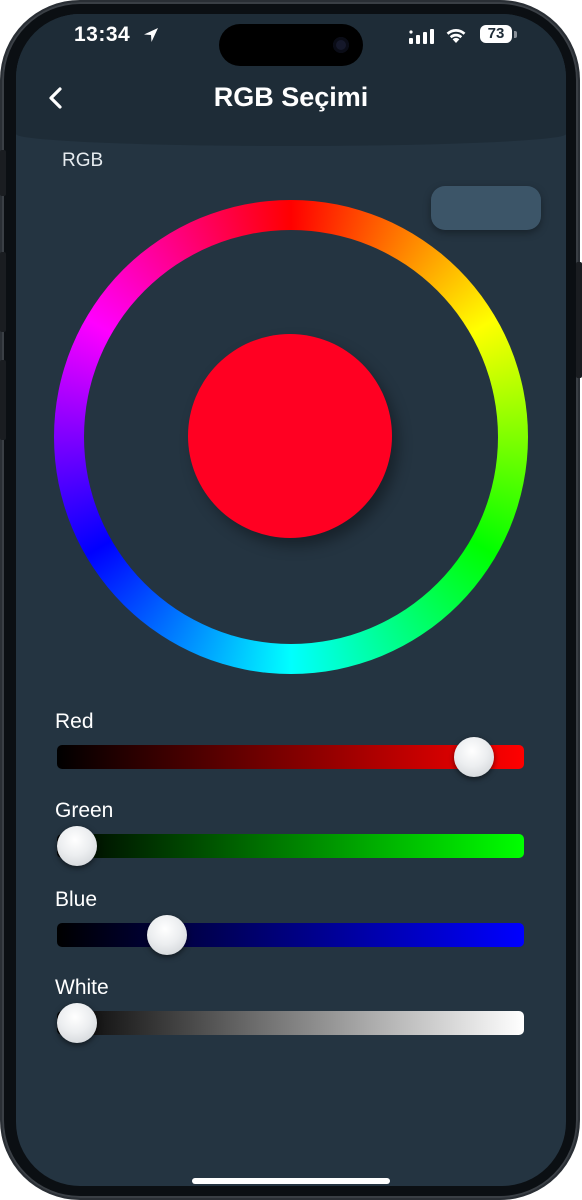  What do you see at coordinates (456, 35) in the screenshot?
I see `wifi-icon` at bounding box center [456, 35].